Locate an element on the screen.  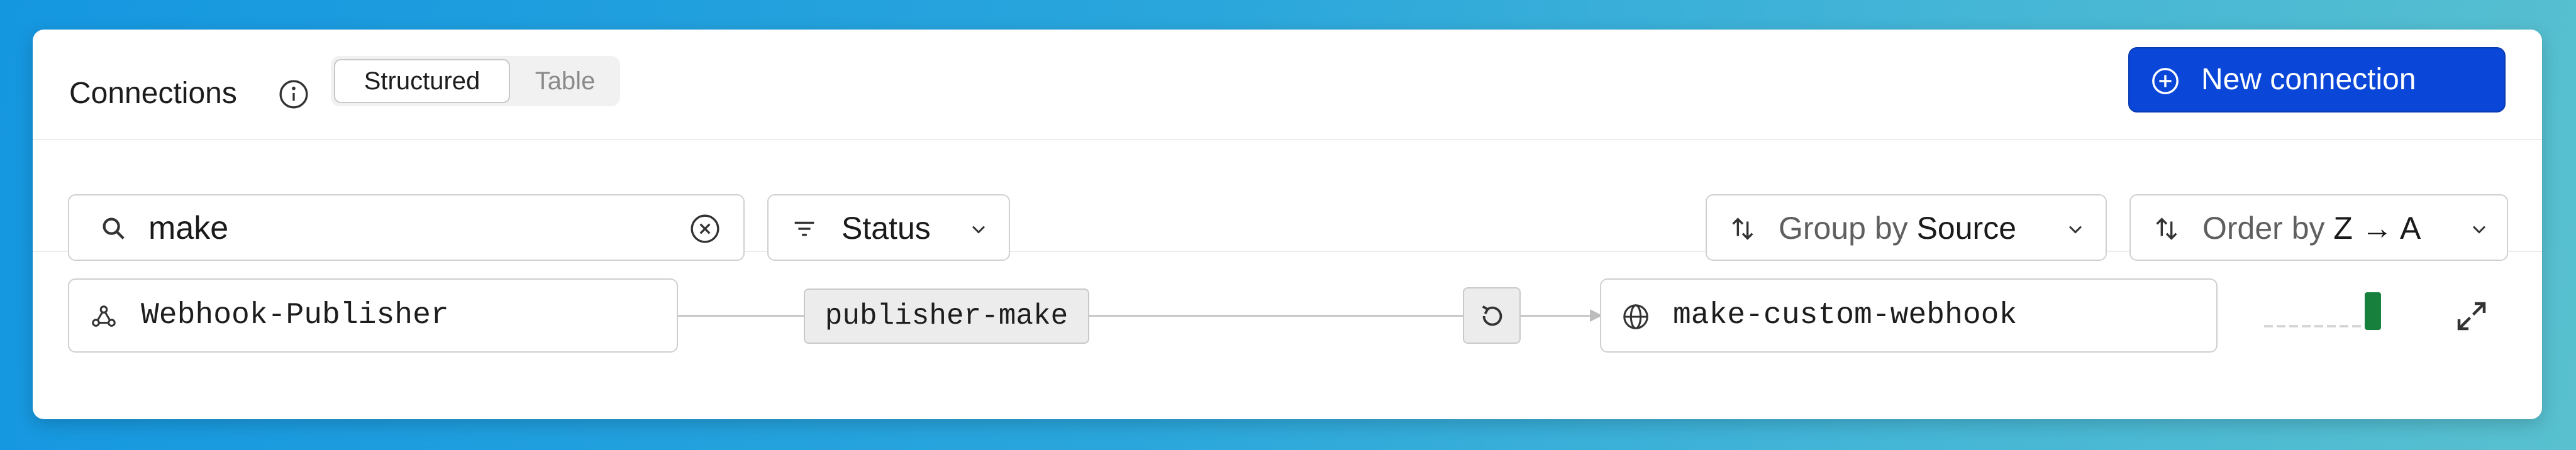
search-input is located at coordinates (400, 229).